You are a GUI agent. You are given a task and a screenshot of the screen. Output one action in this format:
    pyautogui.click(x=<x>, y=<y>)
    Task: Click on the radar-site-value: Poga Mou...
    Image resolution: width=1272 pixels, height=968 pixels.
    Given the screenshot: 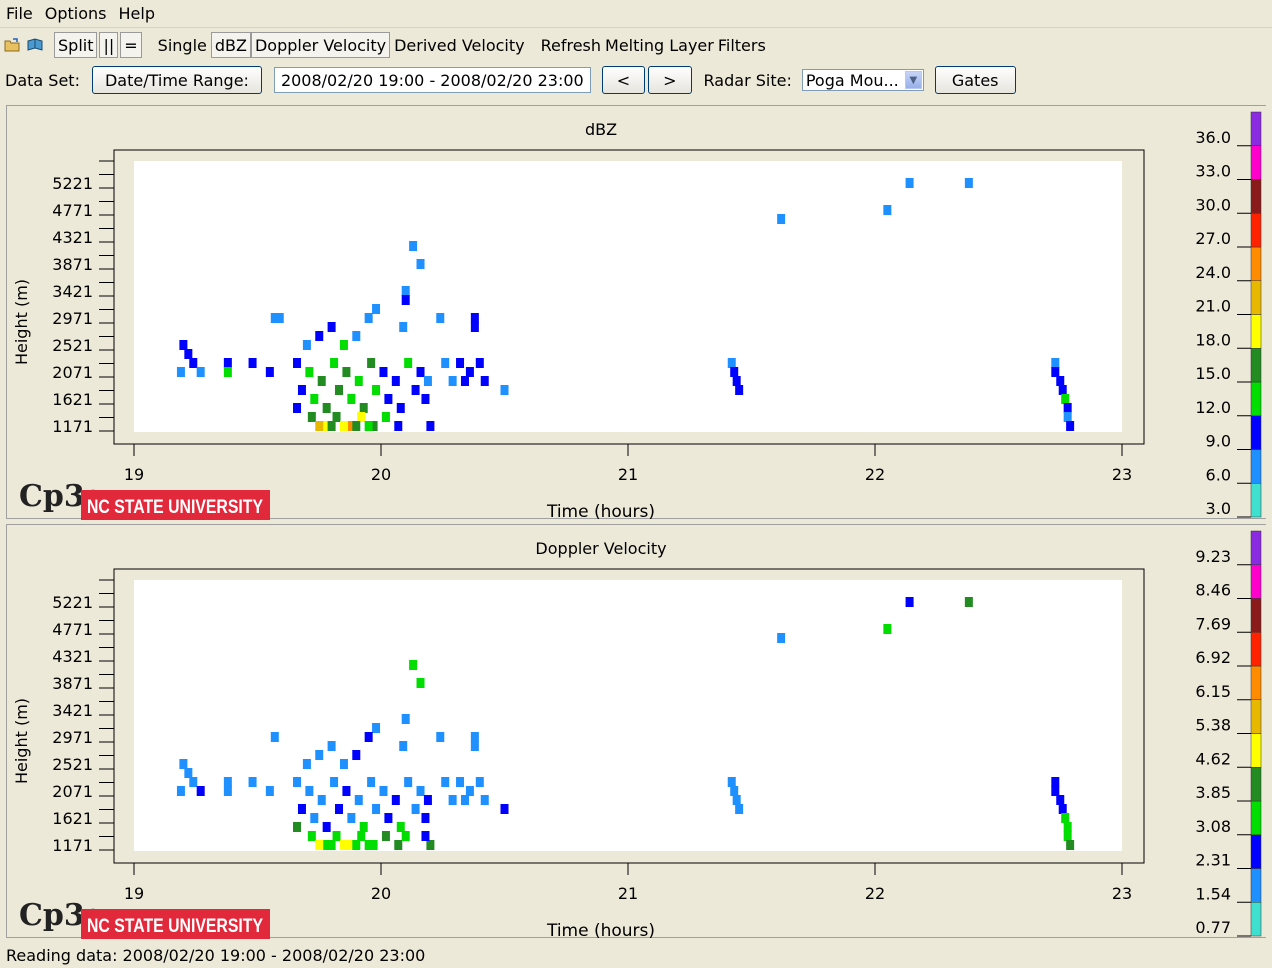 What is the action you would take?
    pyautogui.click(x=852, y=80)
    